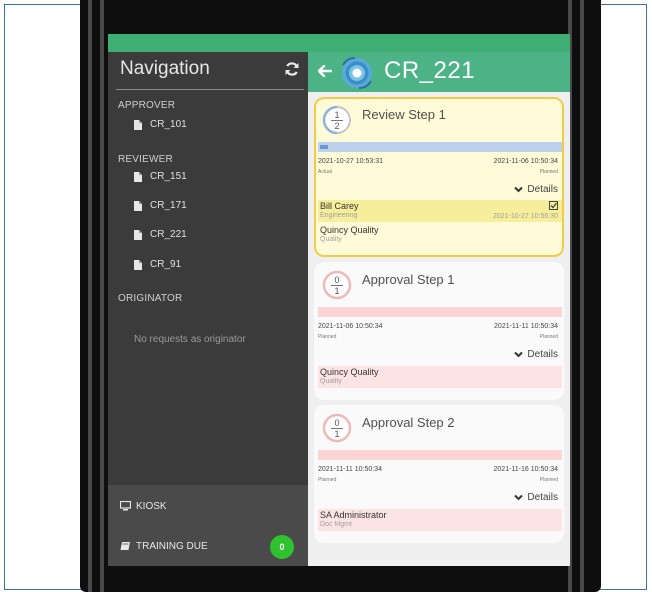 Image resolution: width=652 pixels, height=592 pixels. What do you see at coordinates (525, 469) in the screenshot?
I see `end-date: 2021-11-16 10:50:34` at bounding box center [525, 469].